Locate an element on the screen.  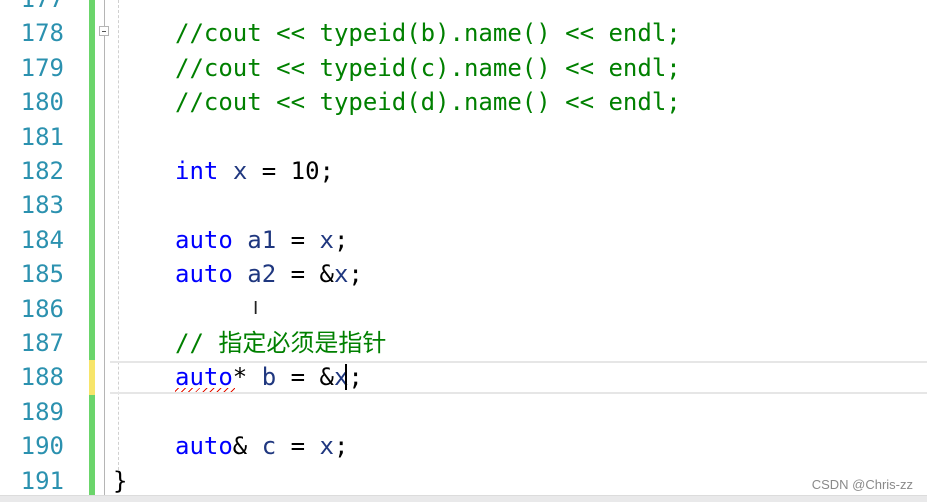
code-text: //cout << typeid(d).name() << endl; is located at coordinates (428, 102).